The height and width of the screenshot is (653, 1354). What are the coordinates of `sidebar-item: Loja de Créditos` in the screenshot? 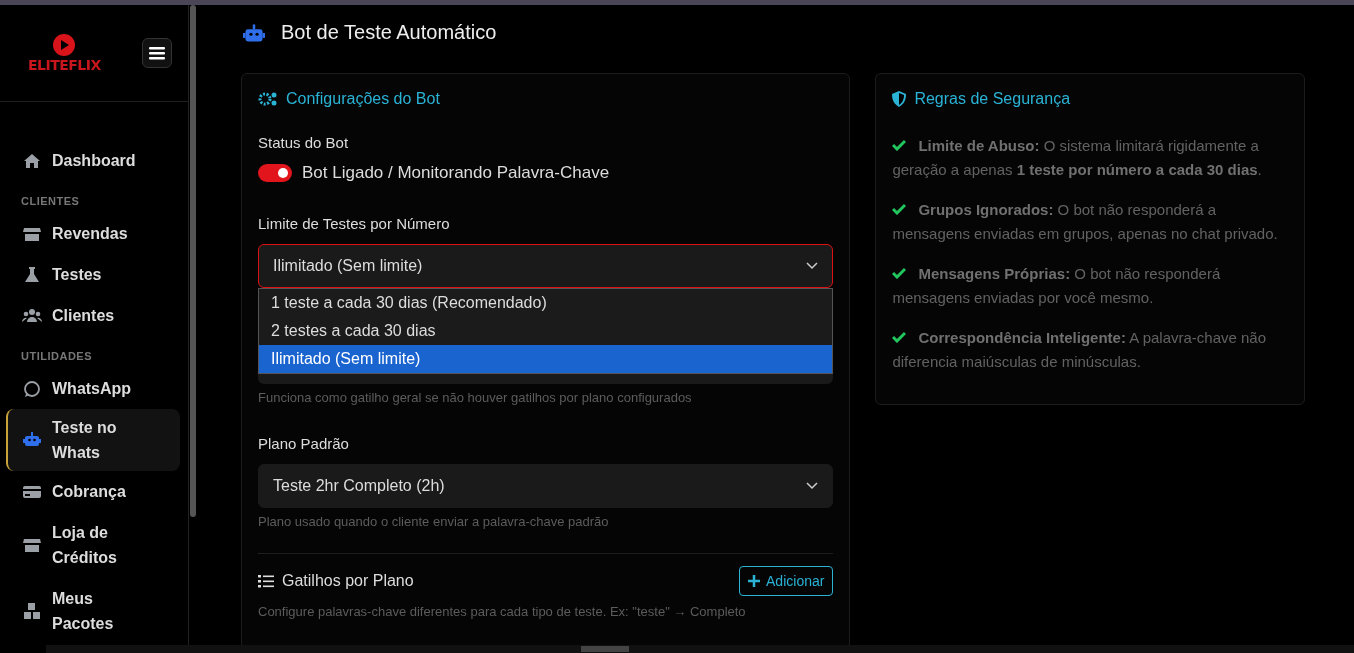 It's located at (93, 545).